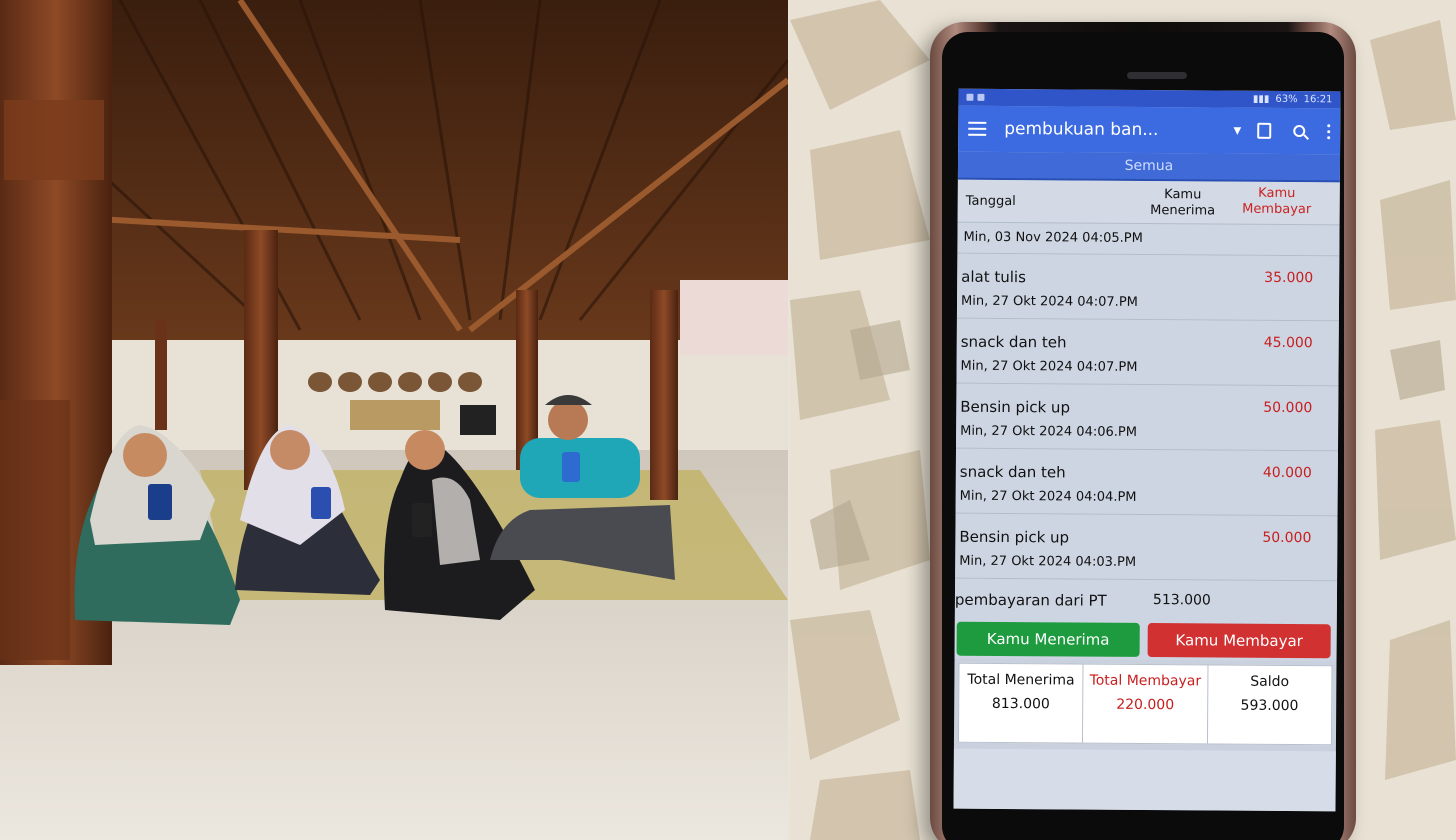 The width and height of the screenshot is (1456, 840). What do you see at coordinates (1183, 203) in the screenshot?
I see `column-received-label: Kamu Menerima` at bounding box center [1183, 203].